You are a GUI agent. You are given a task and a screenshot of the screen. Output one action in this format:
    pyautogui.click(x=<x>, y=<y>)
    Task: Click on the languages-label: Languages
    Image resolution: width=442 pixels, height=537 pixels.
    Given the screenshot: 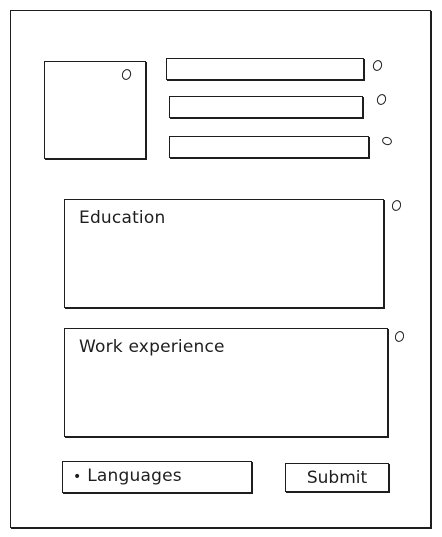 What is the action you would take?
    pyautogui.click(x=134, y=476)
    